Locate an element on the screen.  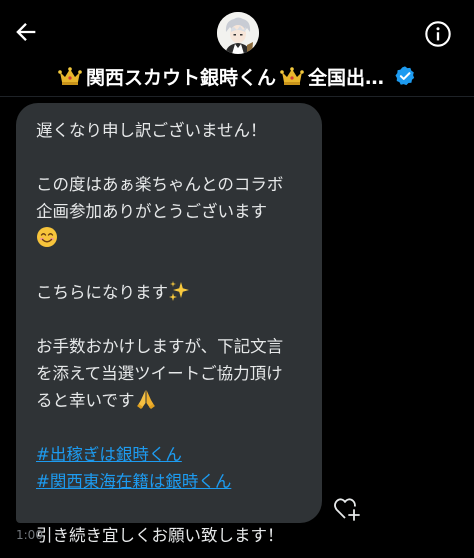
message-timestamp: 1:00 is located at coordinates (29, 535).